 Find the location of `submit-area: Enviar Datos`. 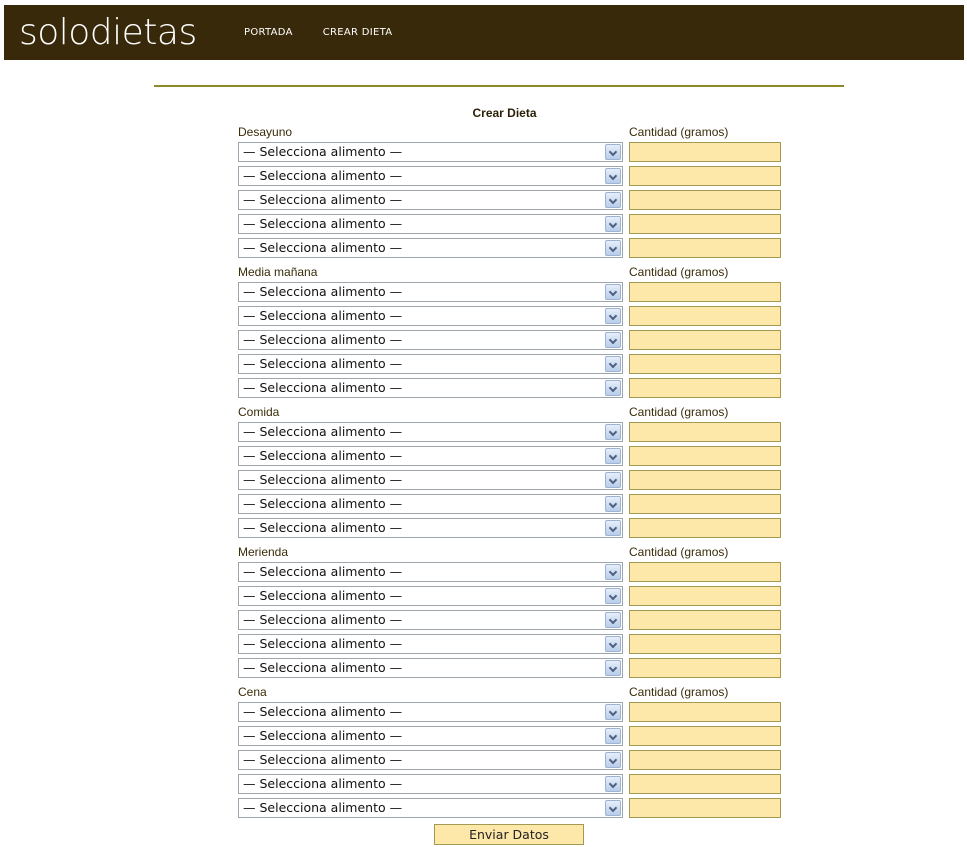

submit-area: Enviar Datos is located at coordinates (509, 833).